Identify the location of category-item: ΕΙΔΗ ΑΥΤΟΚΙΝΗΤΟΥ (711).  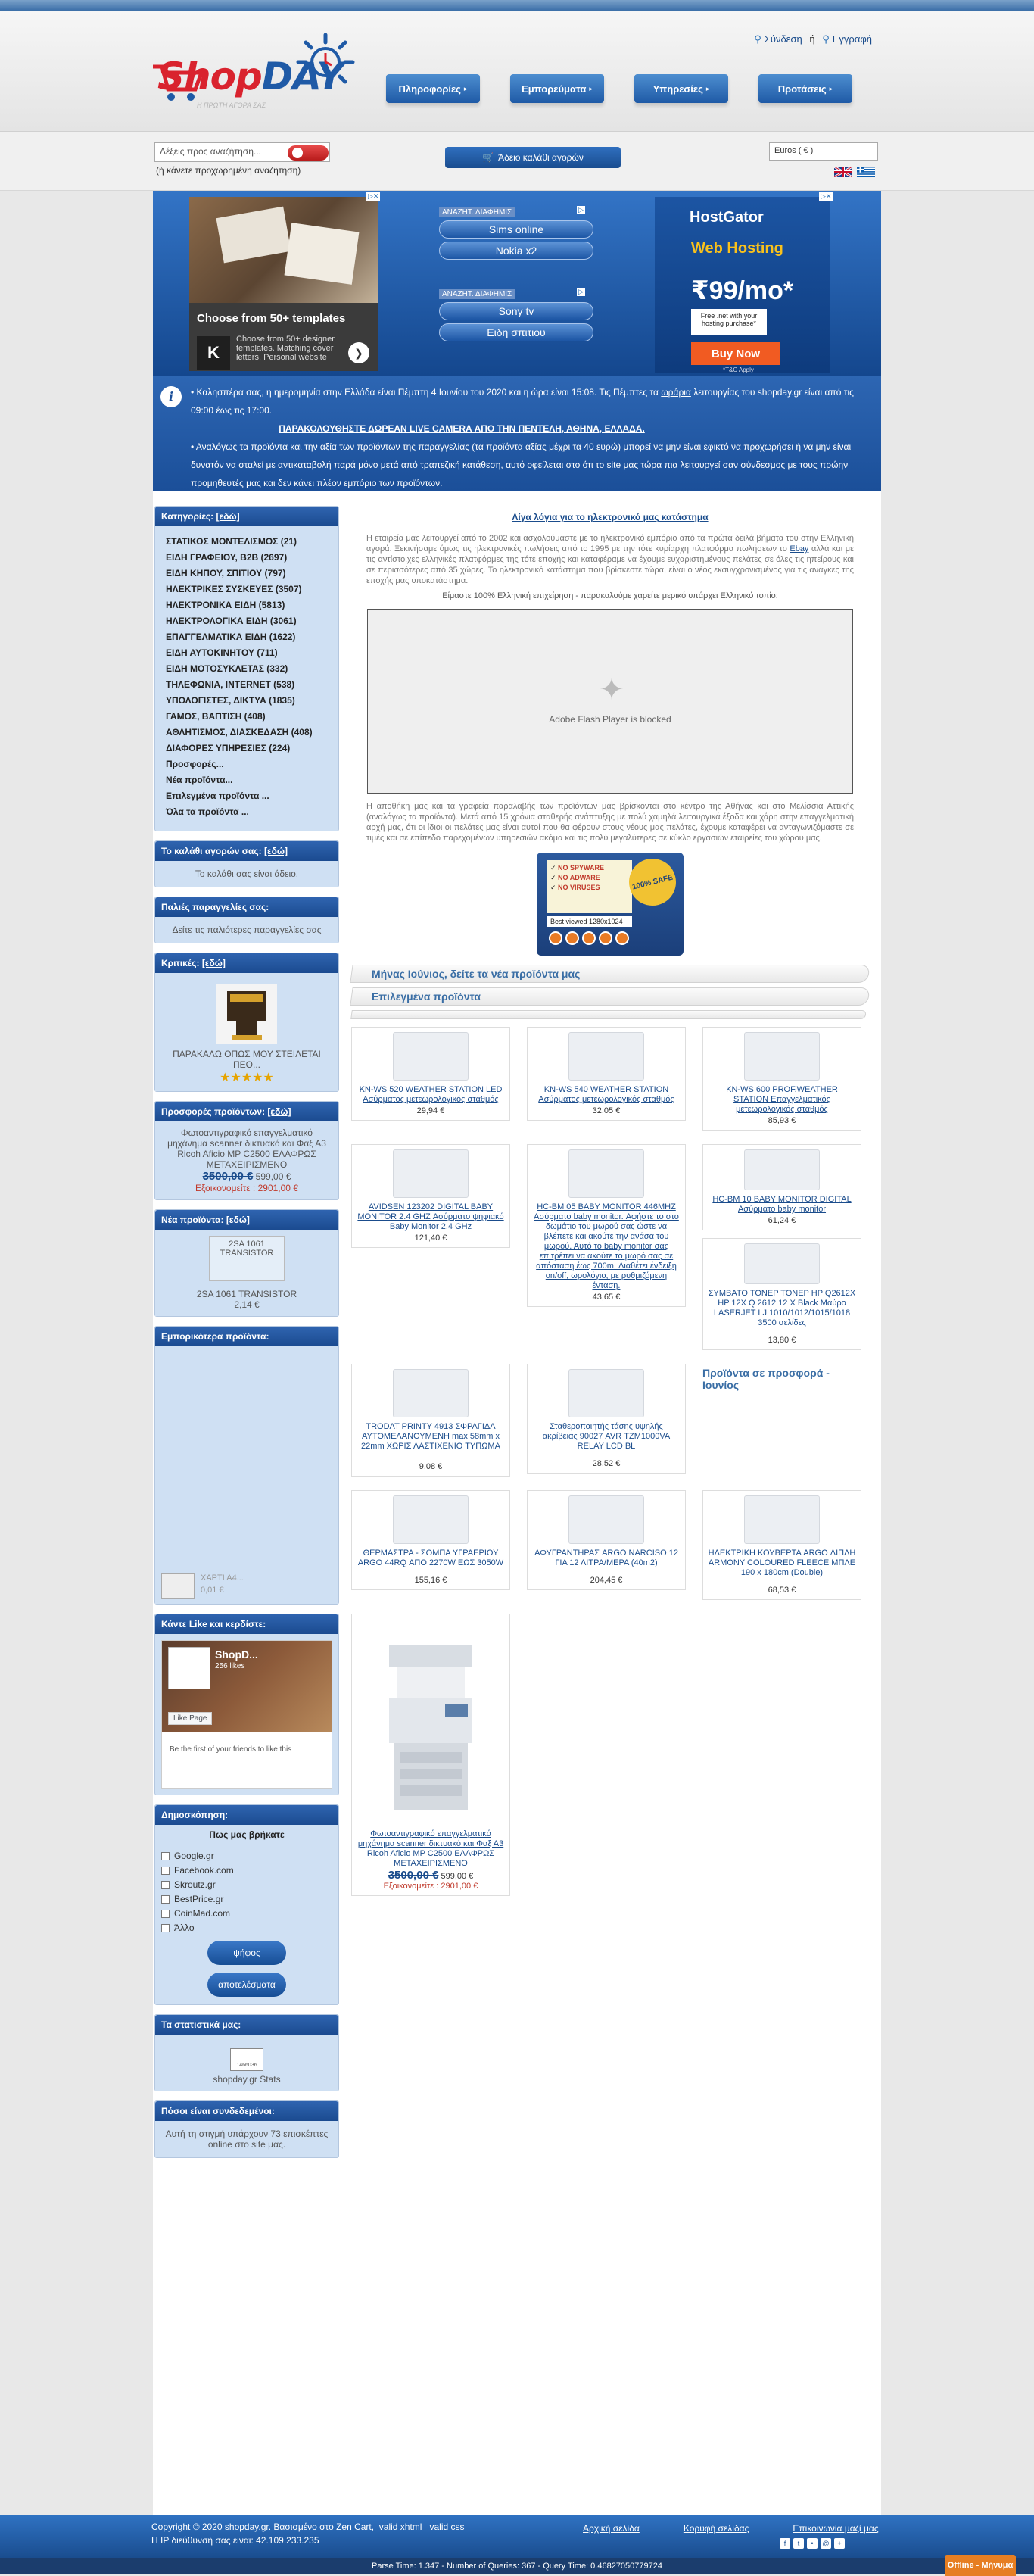
(249, 653).